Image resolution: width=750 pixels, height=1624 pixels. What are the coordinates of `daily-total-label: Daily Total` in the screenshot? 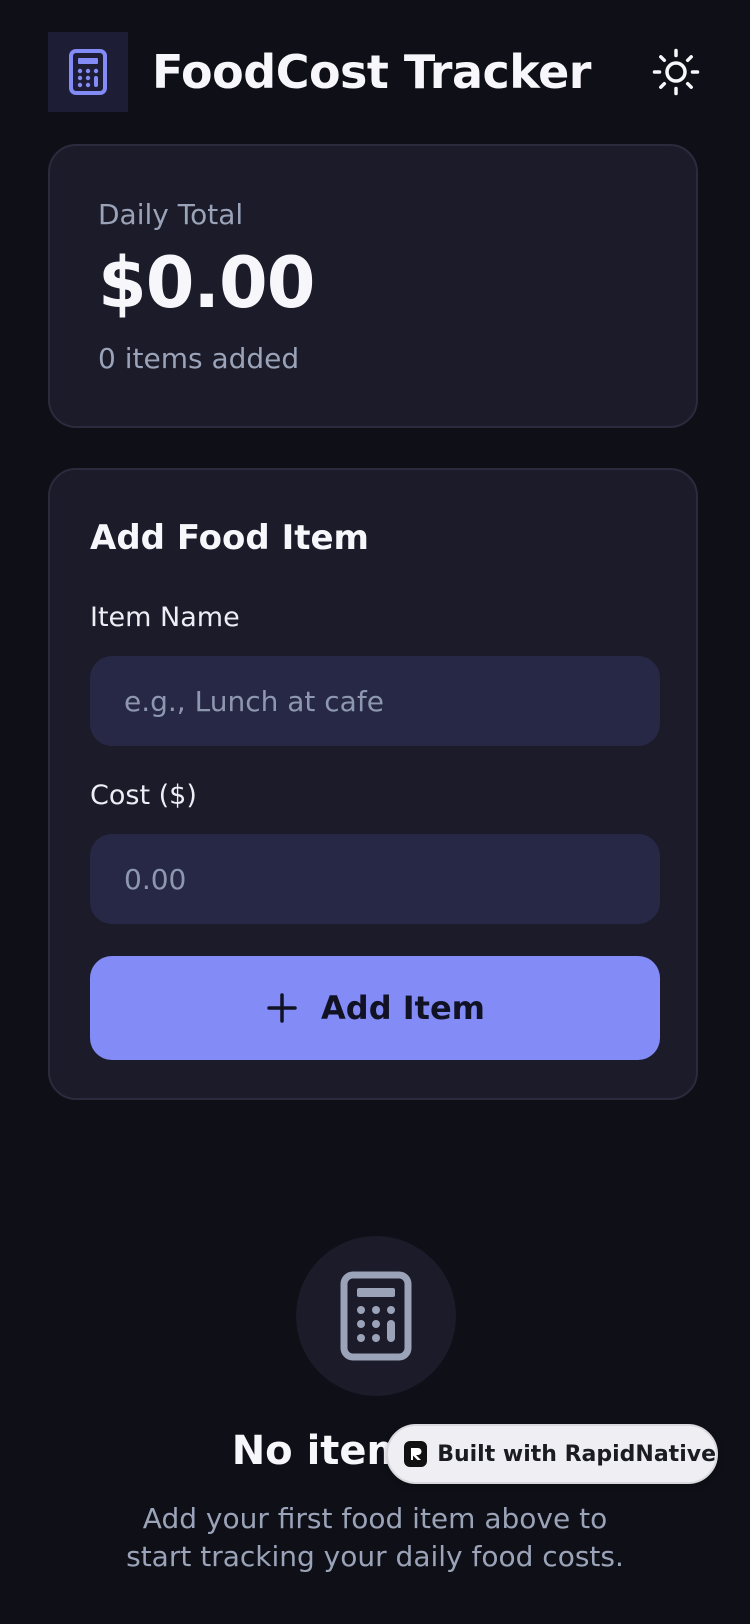 It's located at (171, 214).